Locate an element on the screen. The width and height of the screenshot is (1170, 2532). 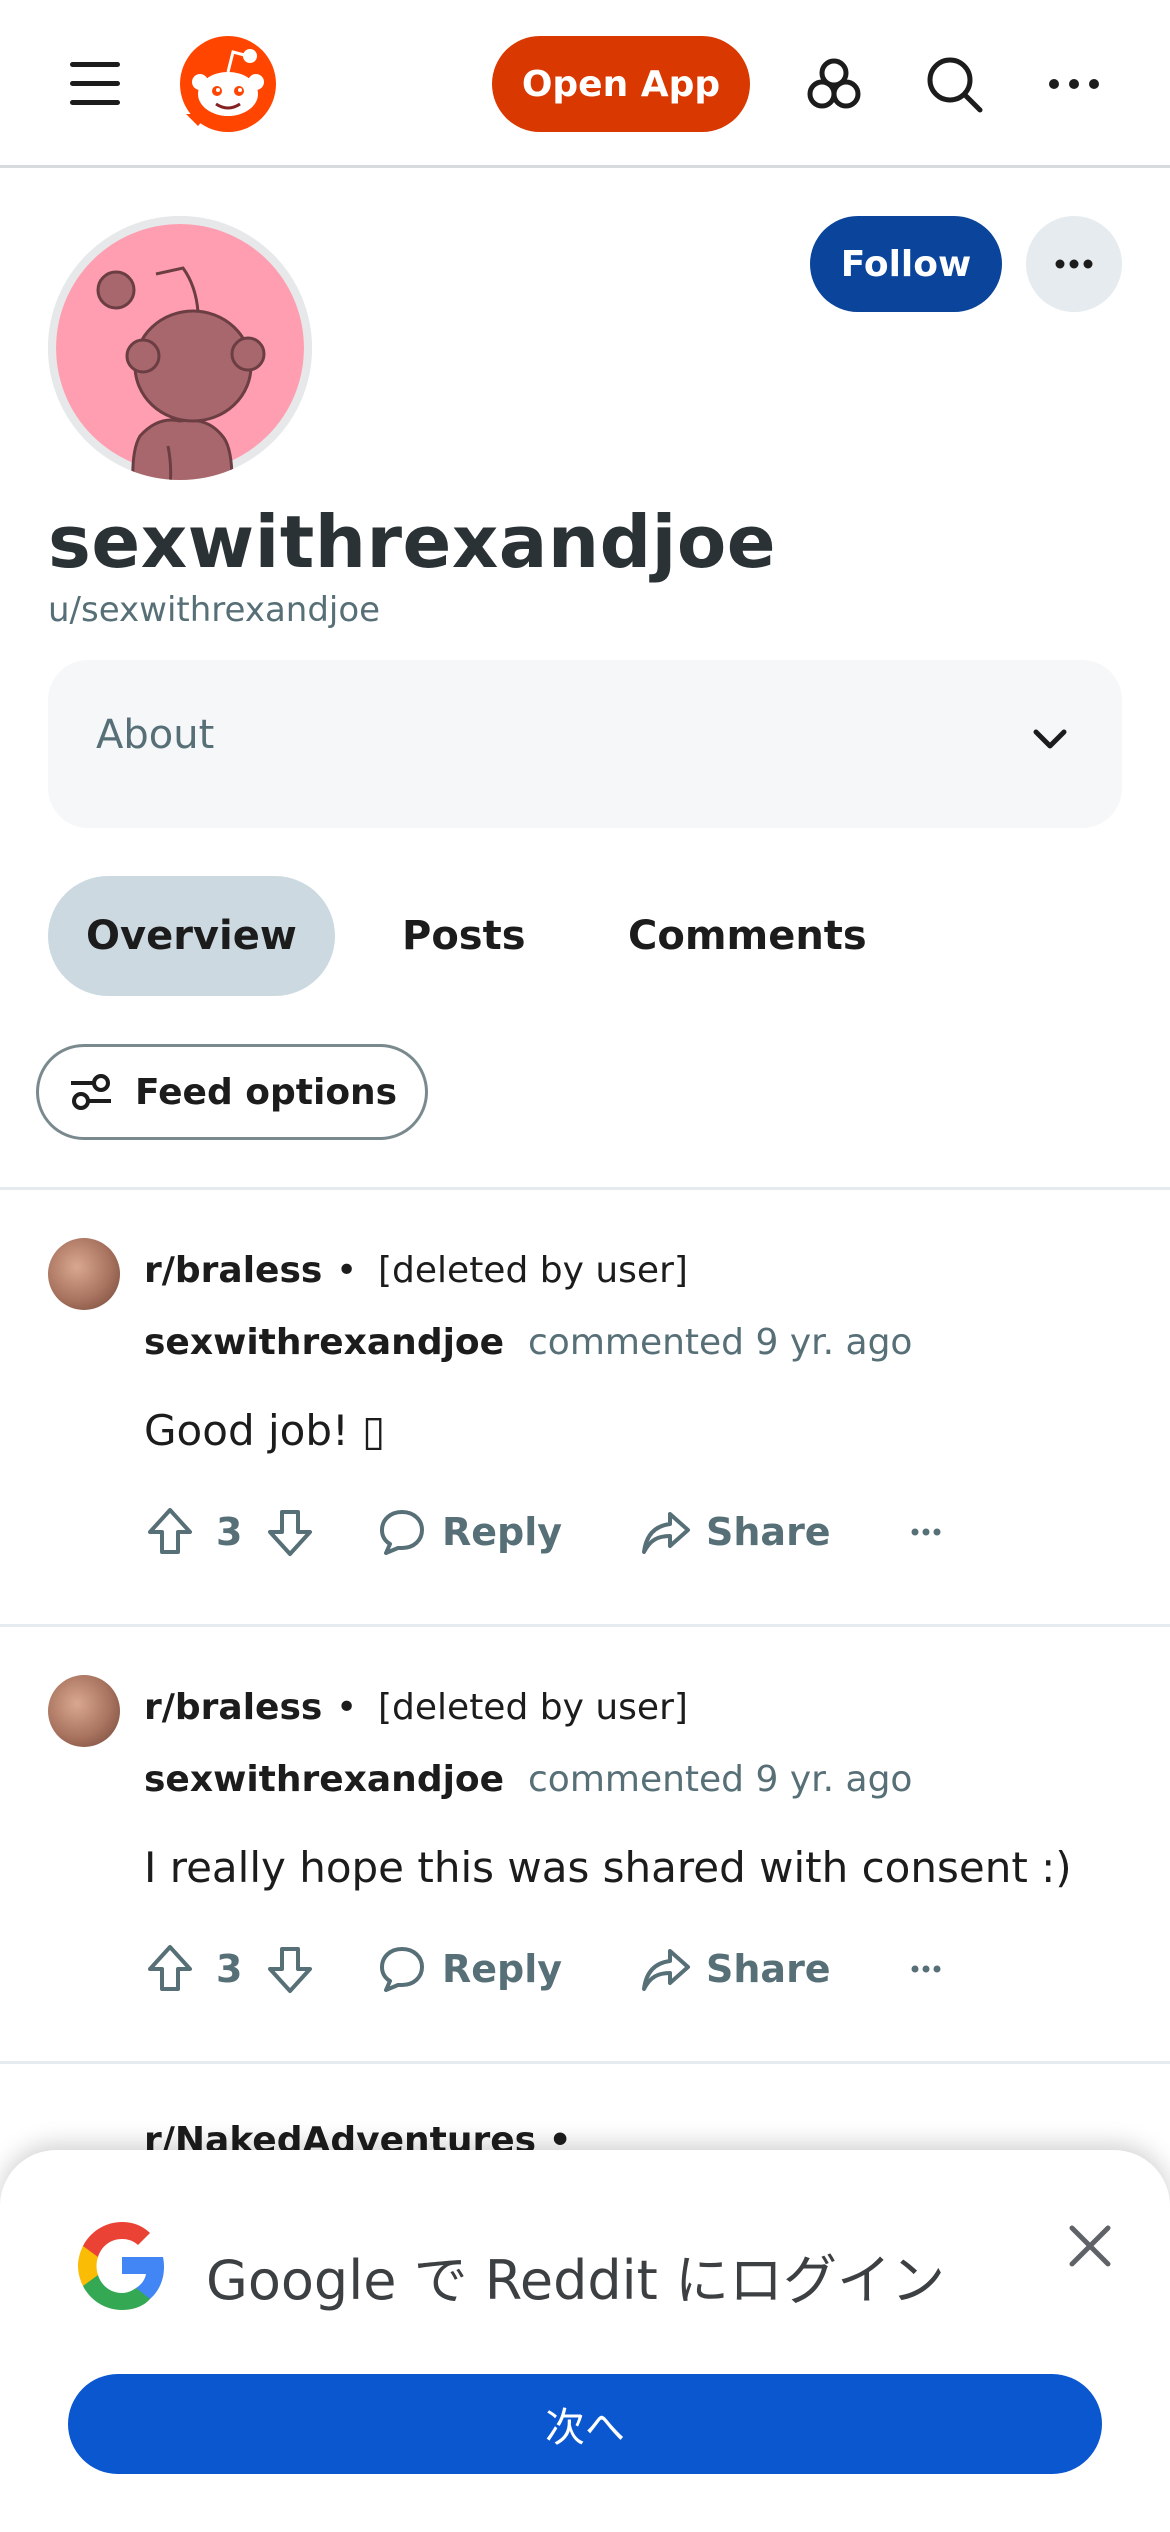
tab-overview: Overview is located at coordinates (191, 936).